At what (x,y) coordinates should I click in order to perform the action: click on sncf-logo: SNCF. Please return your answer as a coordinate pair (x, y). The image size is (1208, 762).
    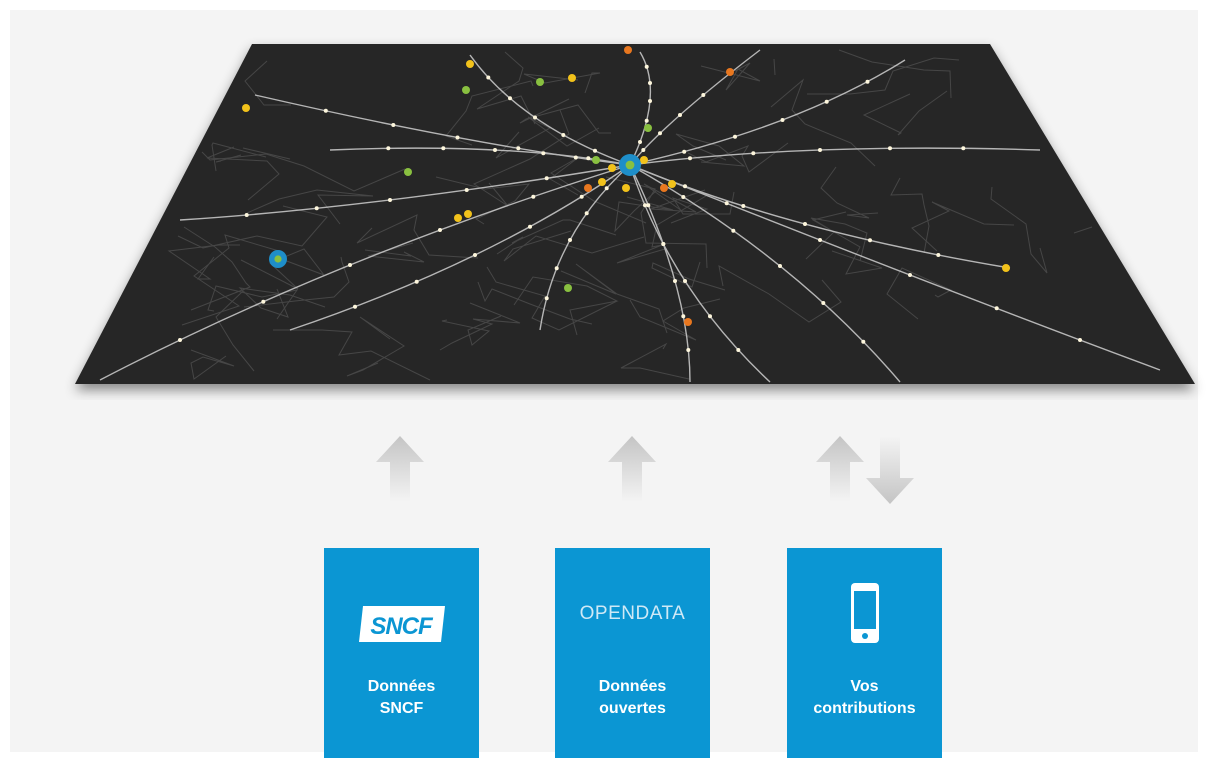
    Looking at the image, I should click on (402, 624).